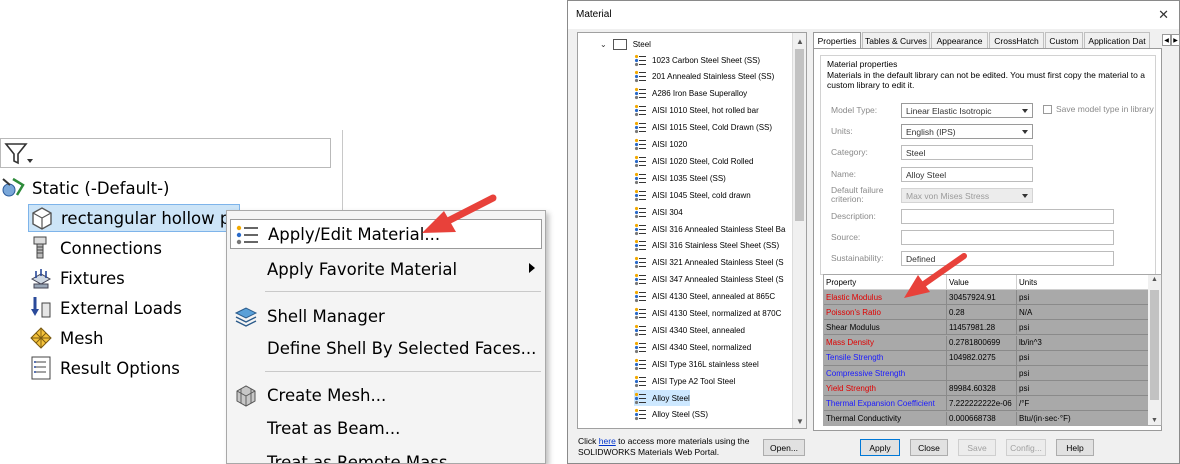 The height and width of the screenshot is (464, 1180). What do you see at coordinates (714, 280) in the screenshot?
I see `material-list-item: AISI 347 Annealed Stainless Steel (S` at bounding box center [714, 280].